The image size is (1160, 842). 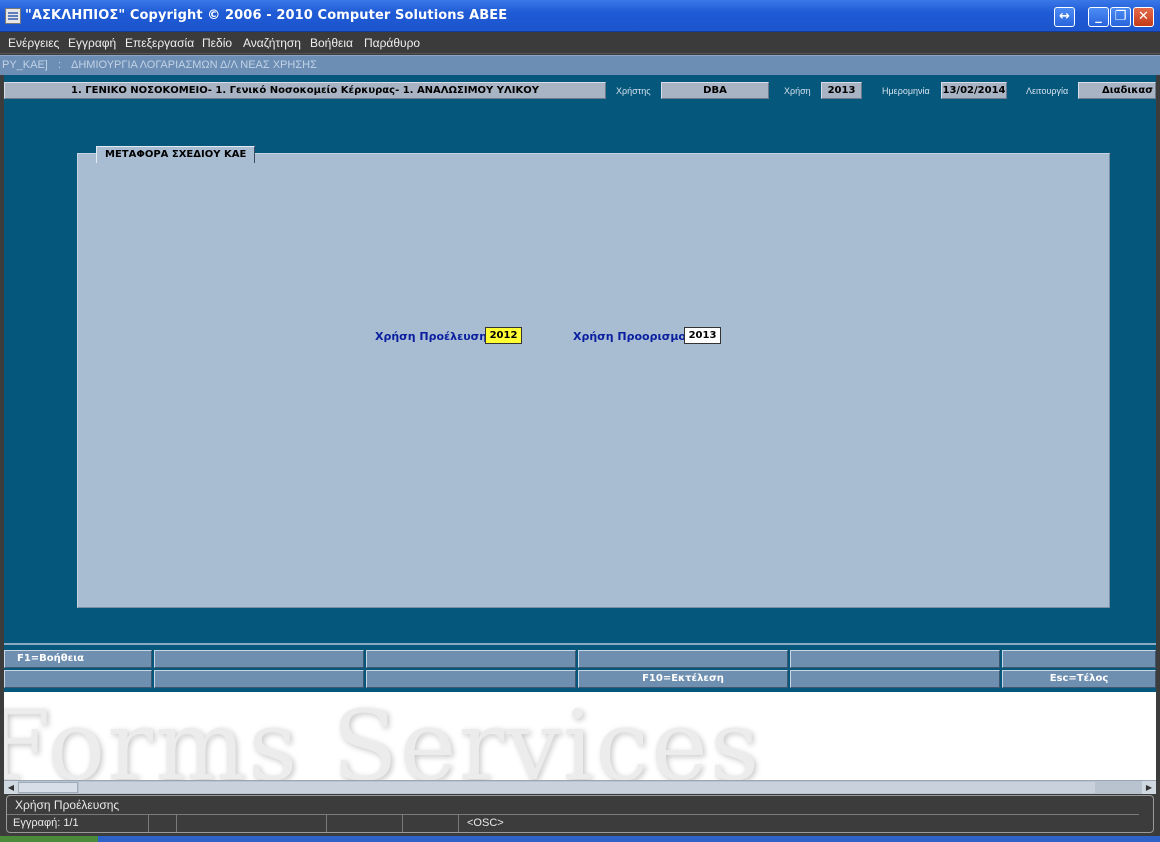 What do you see at coordinates (33, 43) in the screenshot?
I see `menu-actions: Ενέργειες` at bounding box center [33, 43].